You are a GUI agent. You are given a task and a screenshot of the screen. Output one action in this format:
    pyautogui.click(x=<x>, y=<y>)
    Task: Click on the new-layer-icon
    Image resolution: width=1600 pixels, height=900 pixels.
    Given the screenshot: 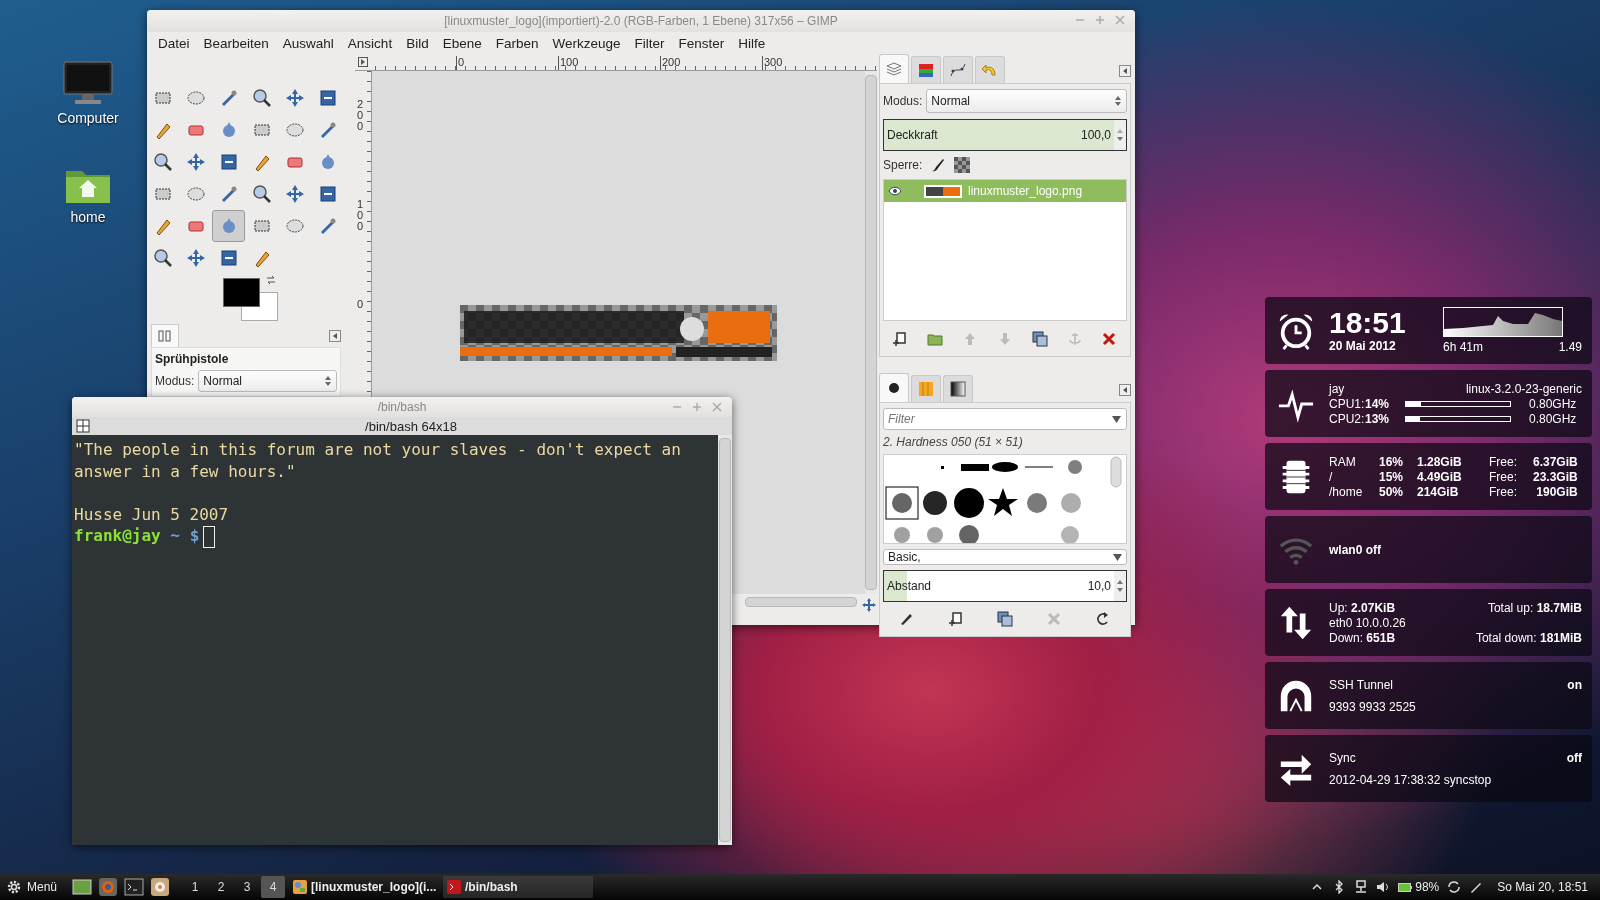 What is the action you would take?
    pyautogui.click(x=900, y=339)
    